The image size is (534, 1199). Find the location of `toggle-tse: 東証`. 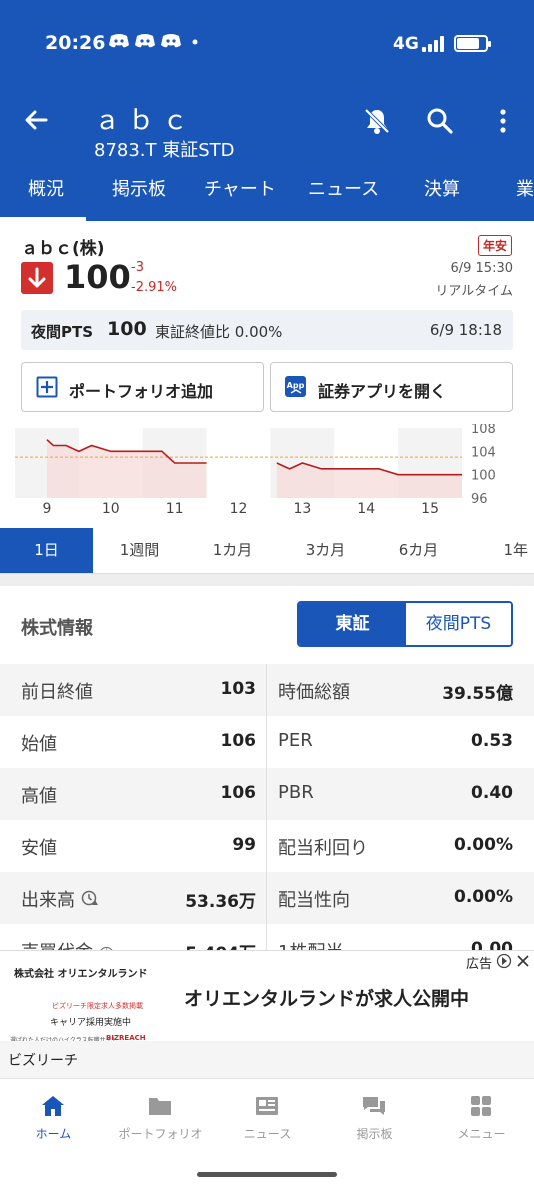

toggle-tse: 東証 is located at coordinates (352, 624).